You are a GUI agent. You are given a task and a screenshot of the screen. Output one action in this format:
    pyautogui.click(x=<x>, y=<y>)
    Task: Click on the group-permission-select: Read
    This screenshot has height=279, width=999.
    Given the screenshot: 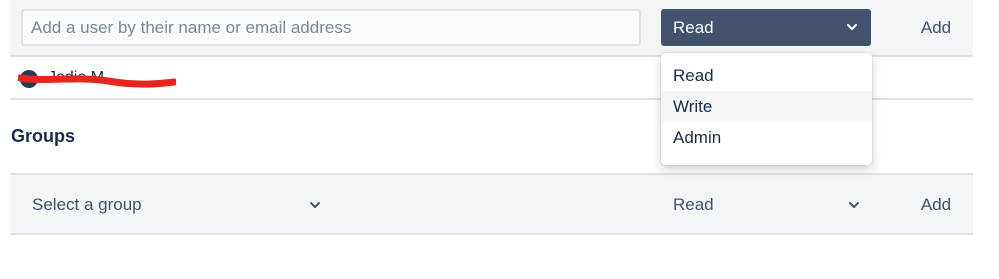 What is the action you would take?
    pyautogui.click(x=766, y=205)
    